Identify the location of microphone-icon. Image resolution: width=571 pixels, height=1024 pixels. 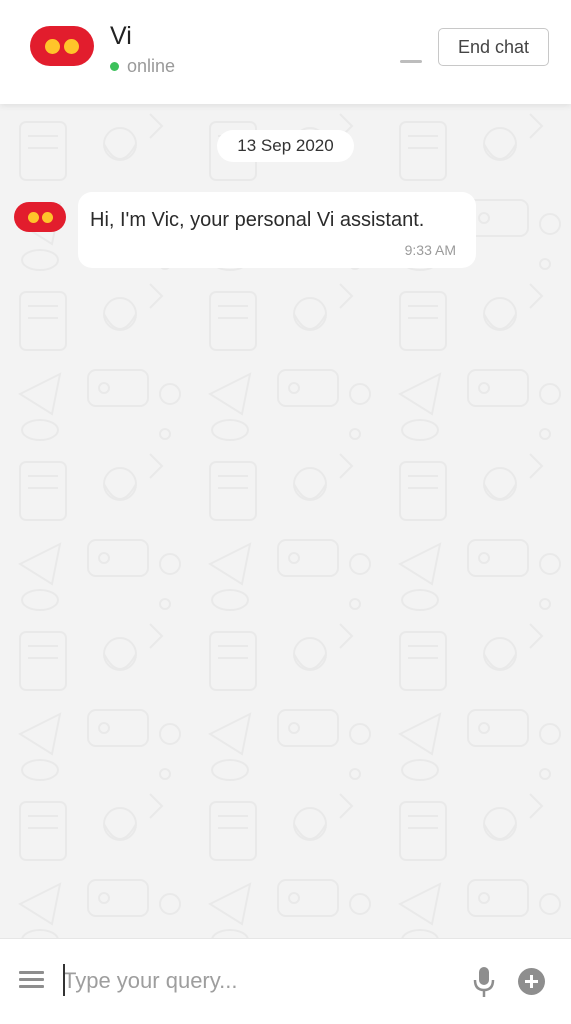
(484, 982).